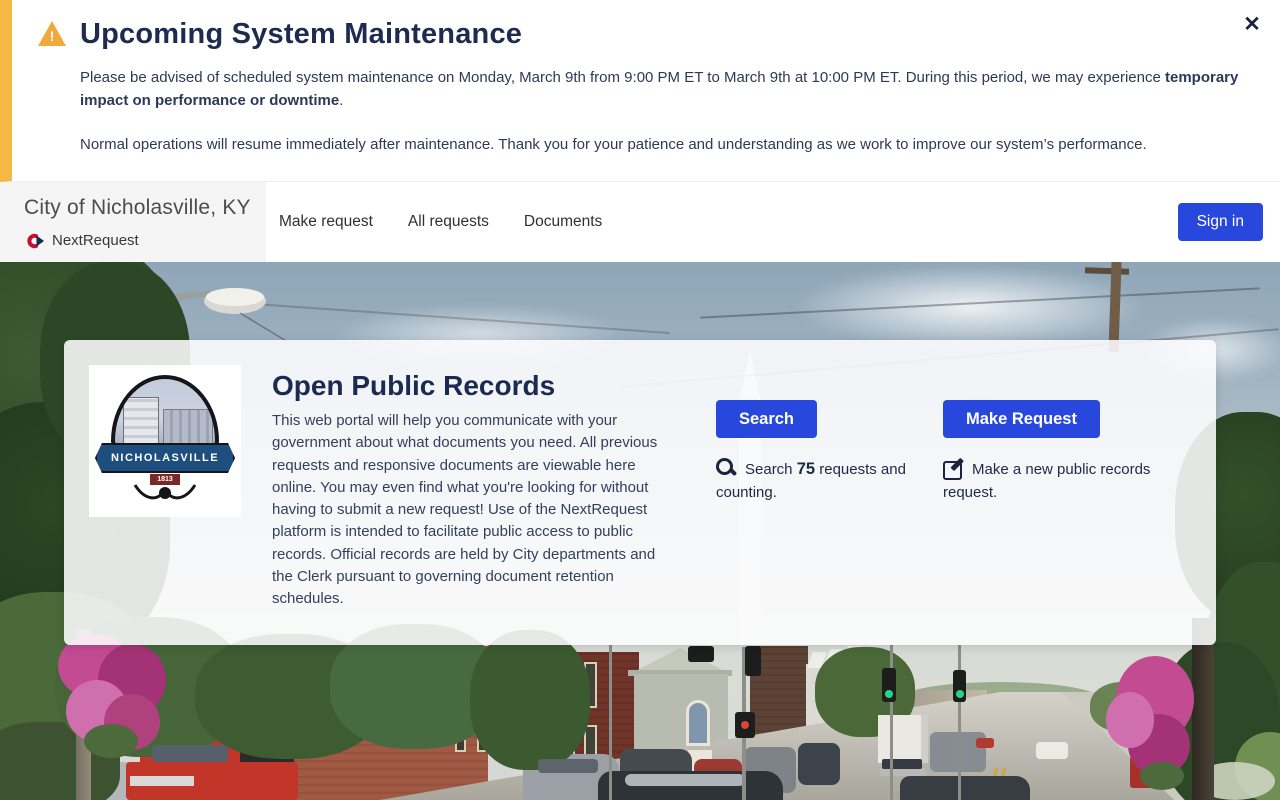  I want to click on flower-basket, so click(1130, 720).